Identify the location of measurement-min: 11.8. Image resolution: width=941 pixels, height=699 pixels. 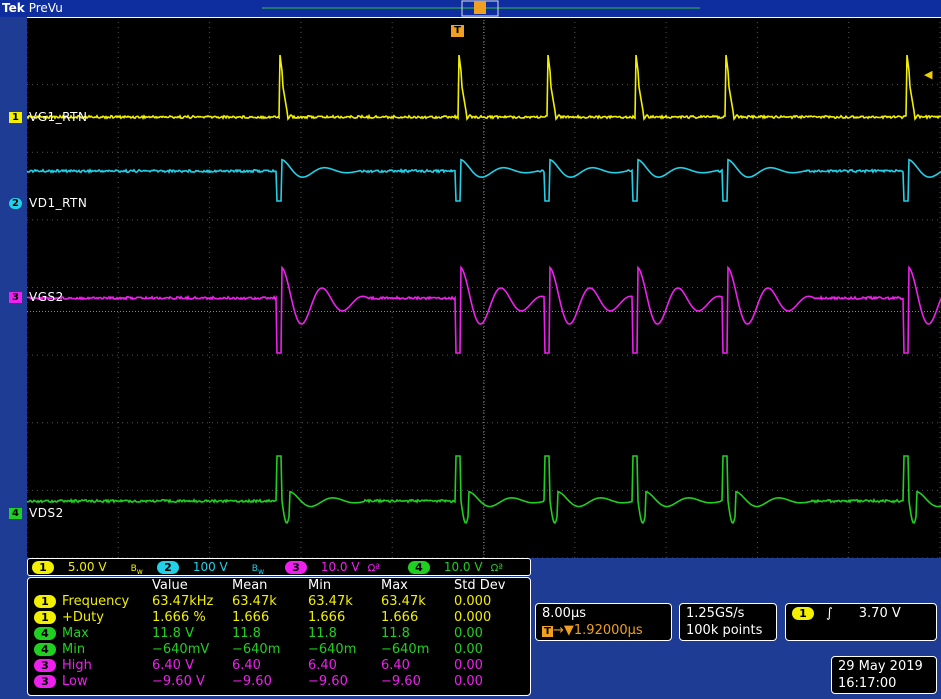
(322, 633).